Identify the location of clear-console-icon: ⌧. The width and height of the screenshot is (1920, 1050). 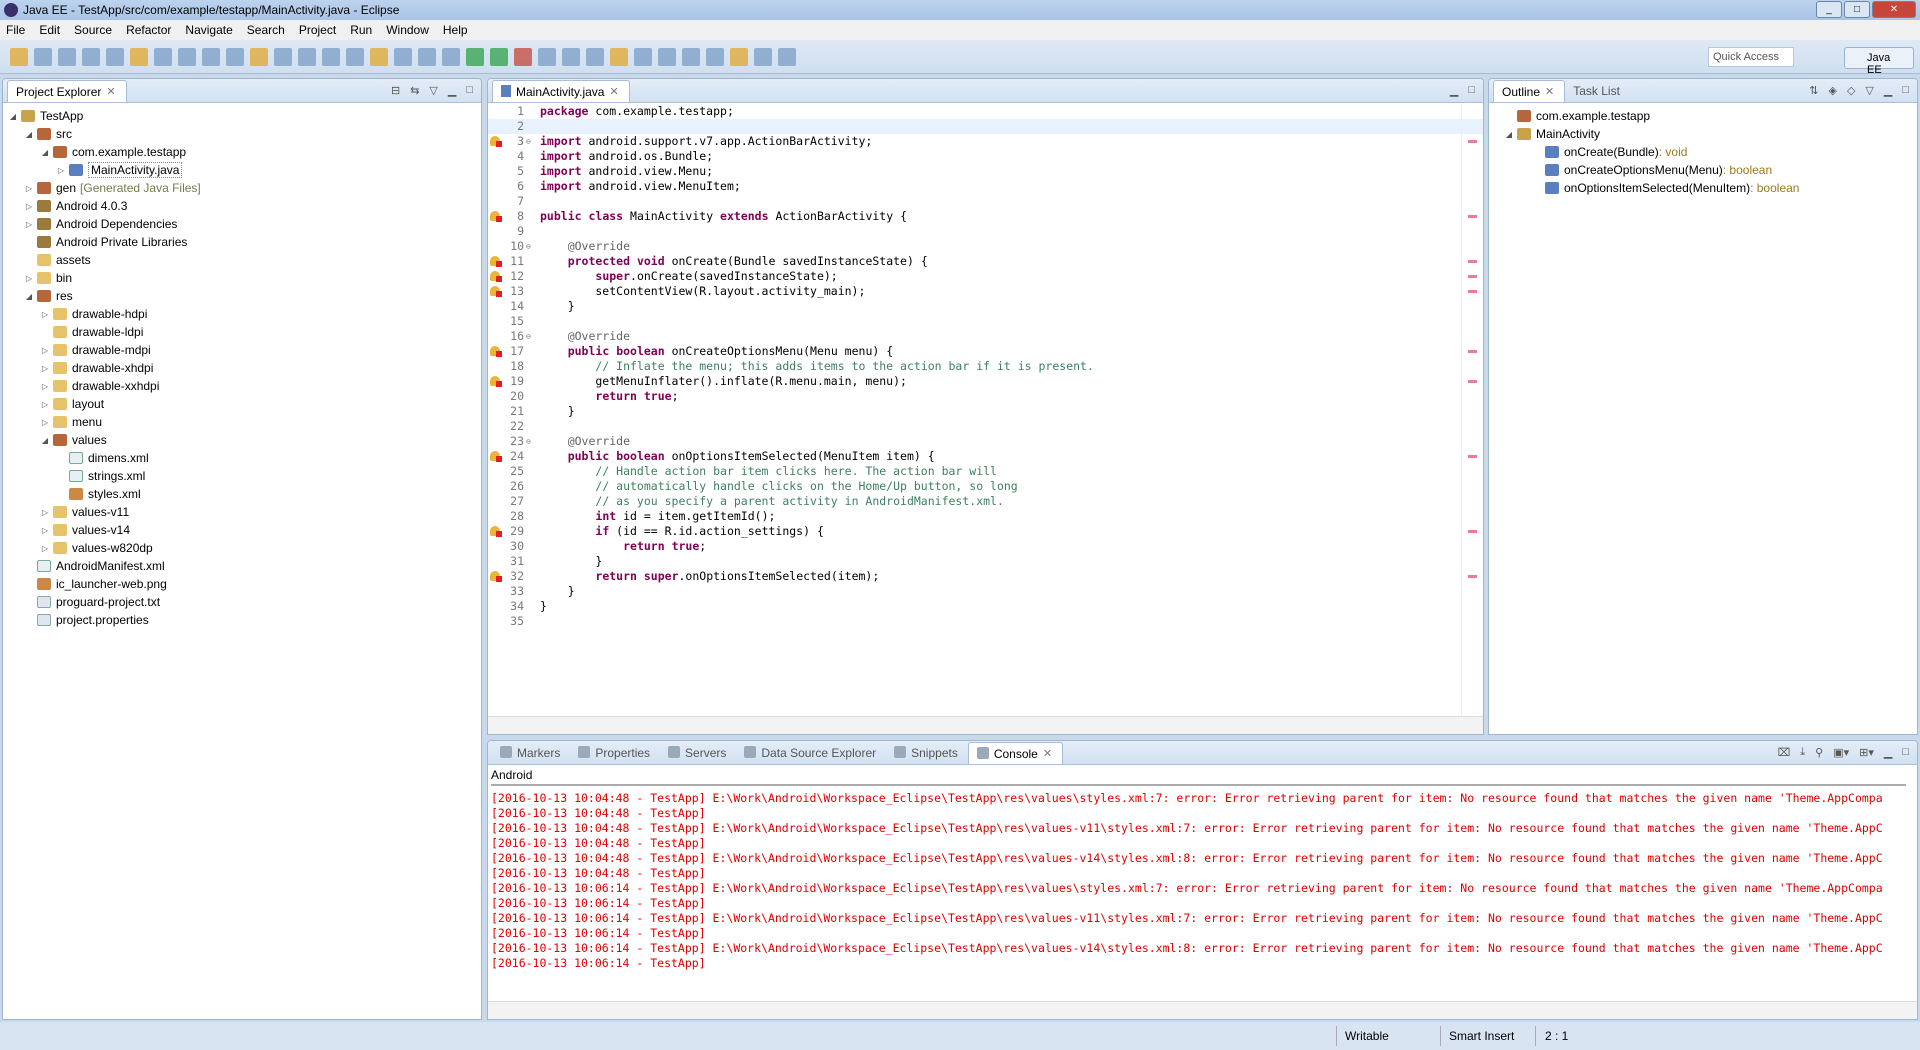
(1784, 752).